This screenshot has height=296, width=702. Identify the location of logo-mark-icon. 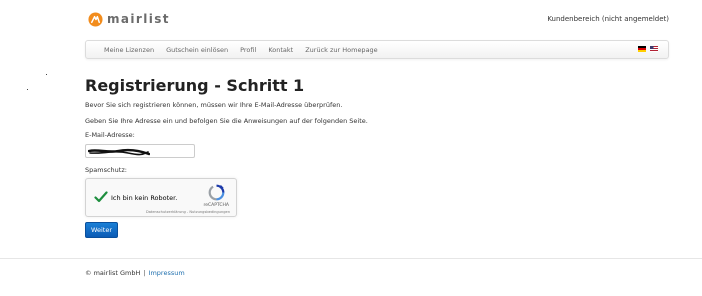
(95, 19).